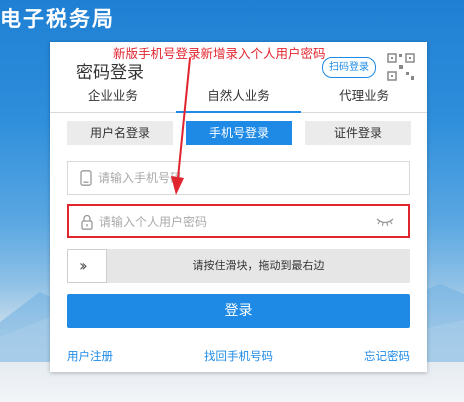 The height and width of the screenshot is (402, 464). What do you see at coordinates (57, 19) in the screenshot?
I see `site-title: 电子税务局` at bounding box center [57, 19].